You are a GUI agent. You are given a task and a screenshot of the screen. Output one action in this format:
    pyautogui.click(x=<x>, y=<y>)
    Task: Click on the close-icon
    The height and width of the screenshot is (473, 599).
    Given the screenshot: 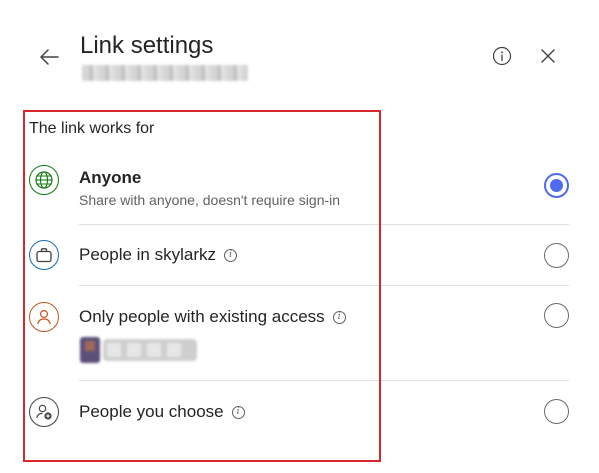 What is the action you would take?
    pyautogui.click(x=548, y=56)
    